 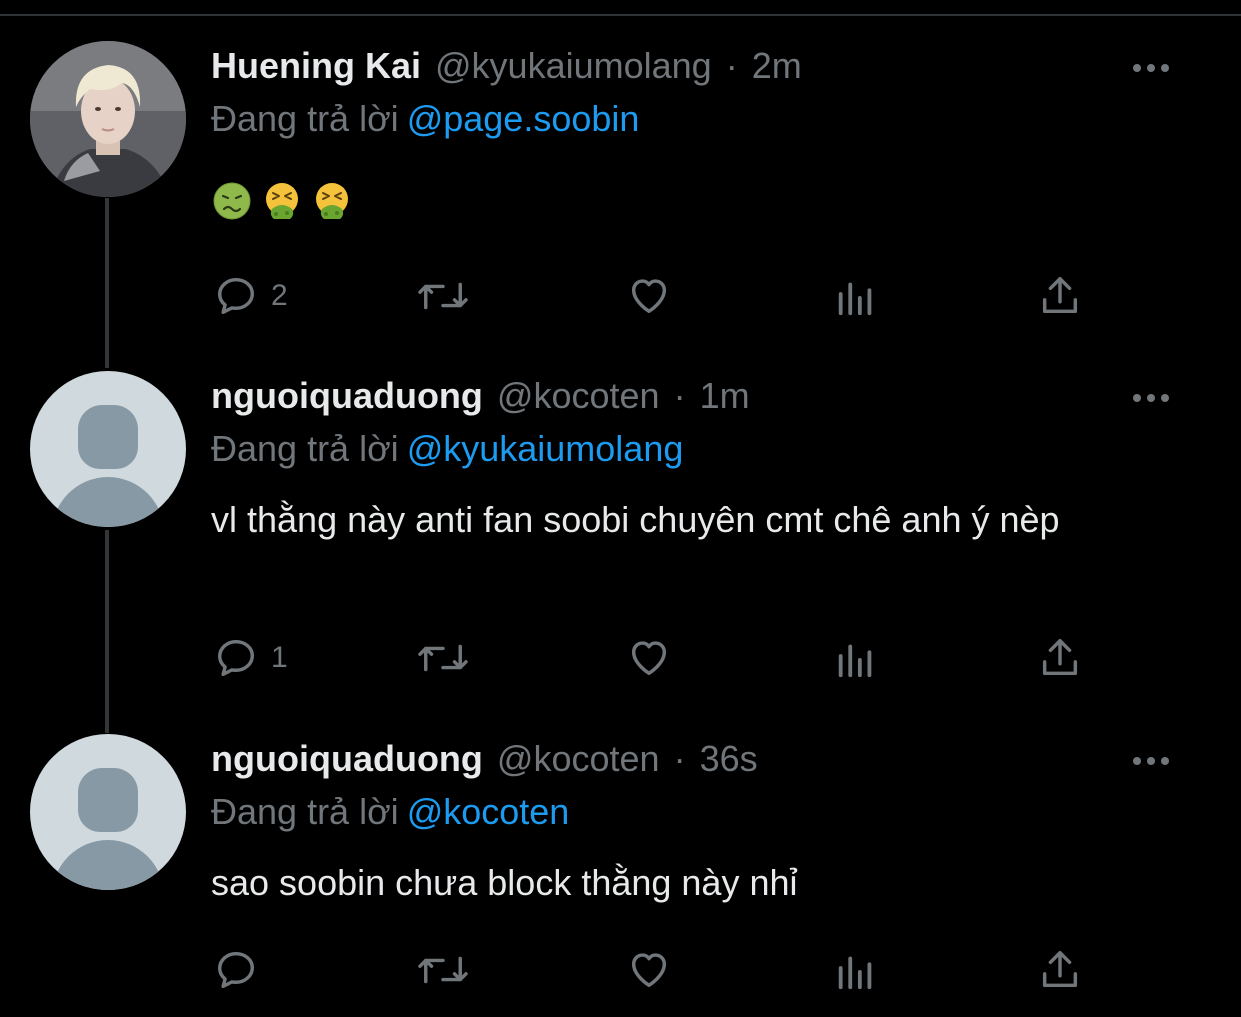 I want to click on reply-count: 1, so click(x=279, y=657).